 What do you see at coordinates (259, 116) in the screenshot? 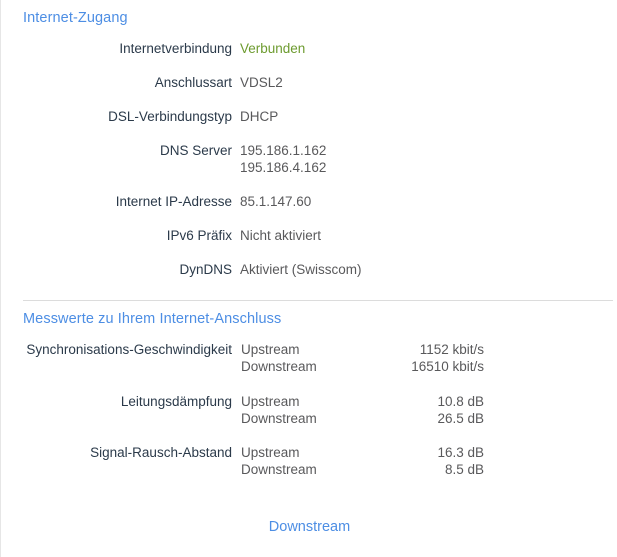
I see `info-value: DHCP` at bounding box center [259, 116].